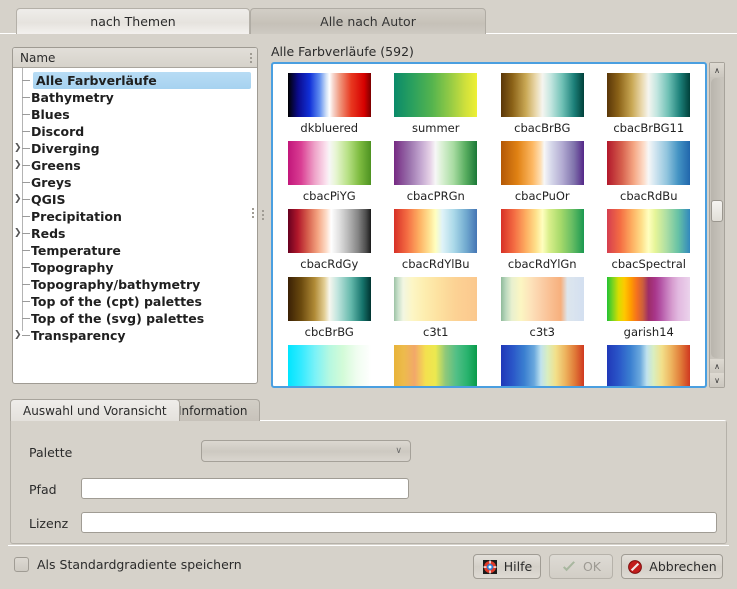  I want to click on gradient-item: cbacPiYG, so click(329, 170).